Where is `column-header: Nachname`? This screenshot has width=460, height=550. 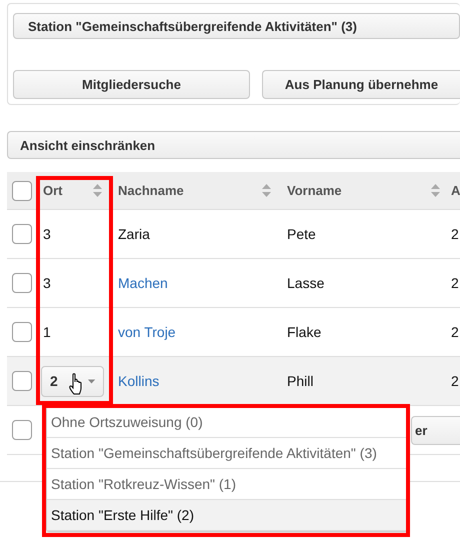
column-header: Nachname is located at coordinates (151, 190).